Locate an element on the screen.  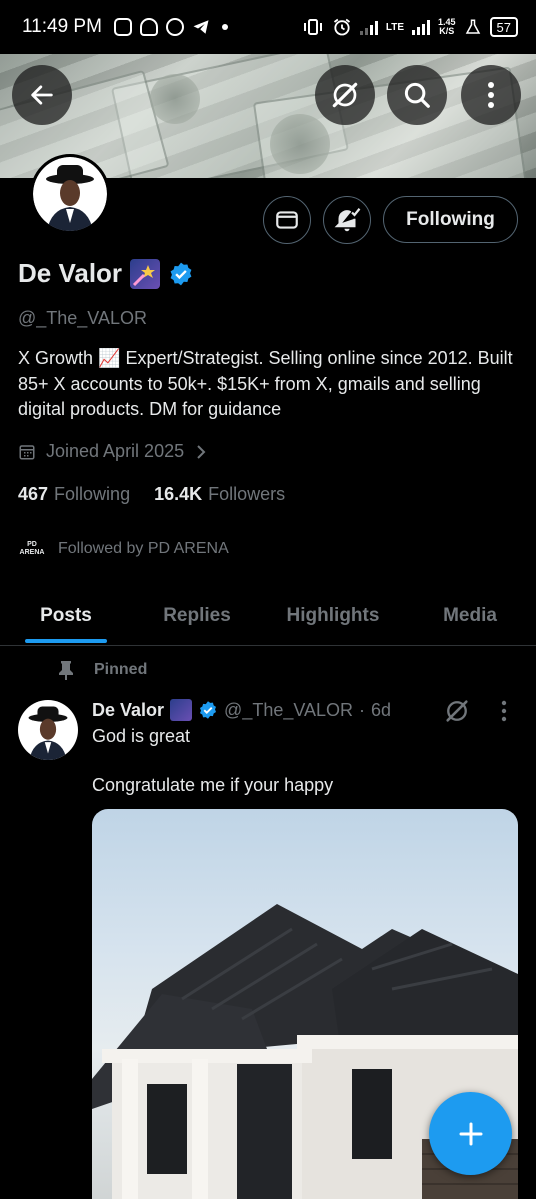
post-author-name: De Valor is located at coordinates (128, 710).